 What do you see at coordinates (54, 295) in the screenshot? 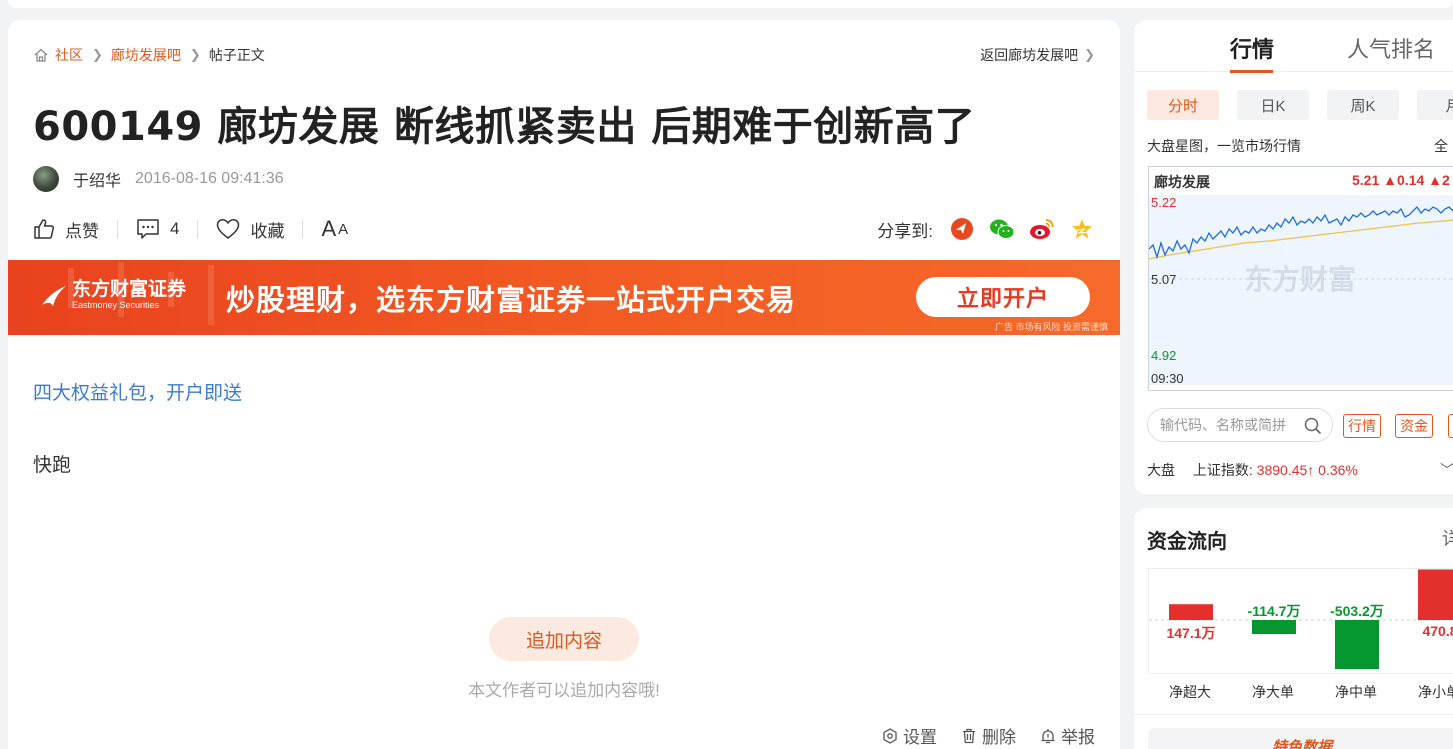
I see `eastmoney-logo-icon` at bounding box center [54, 295].